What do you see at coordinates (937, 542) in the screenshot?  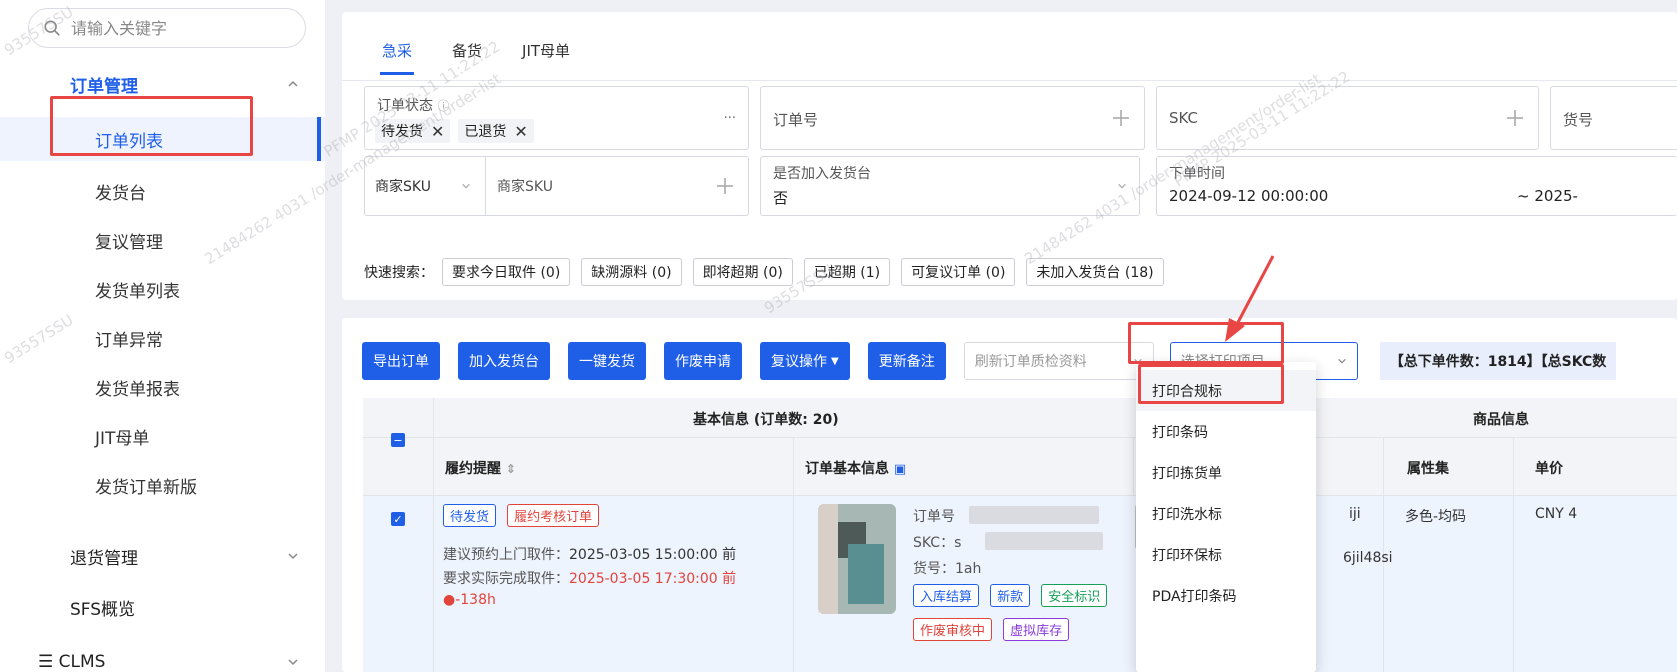 I see `skc-line: SKC：s` at bounding box center [937, 542].